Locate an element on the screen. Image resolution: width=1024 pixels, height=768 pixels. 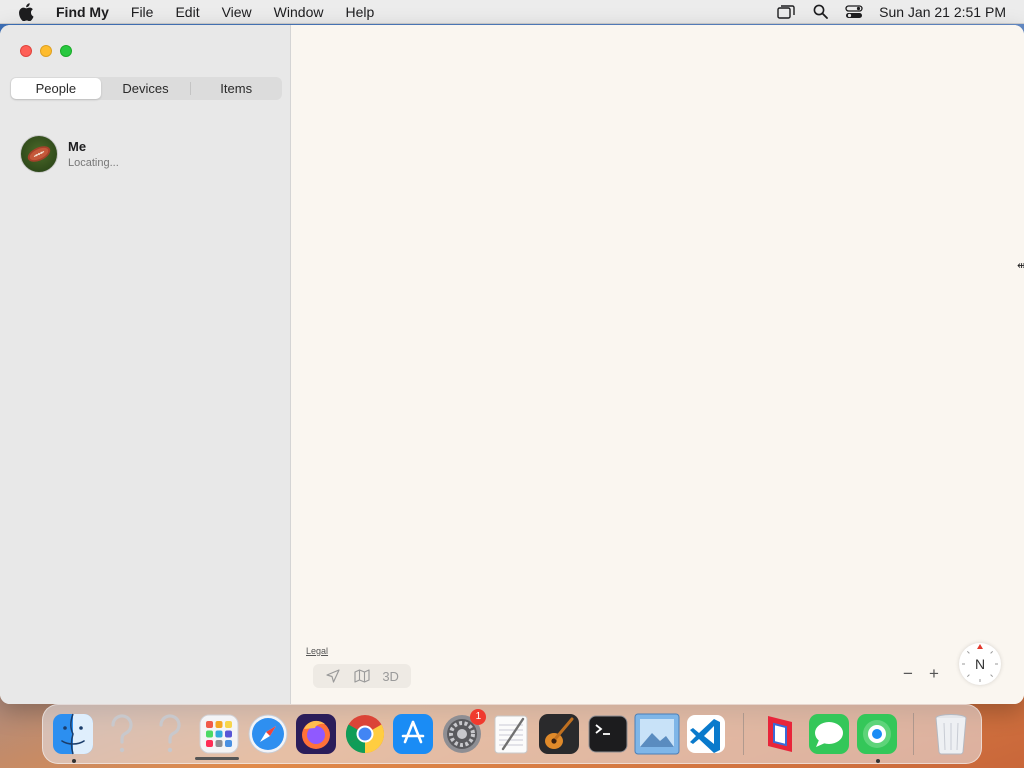
compass-ticks-icon is located at coordinates (980, 664).